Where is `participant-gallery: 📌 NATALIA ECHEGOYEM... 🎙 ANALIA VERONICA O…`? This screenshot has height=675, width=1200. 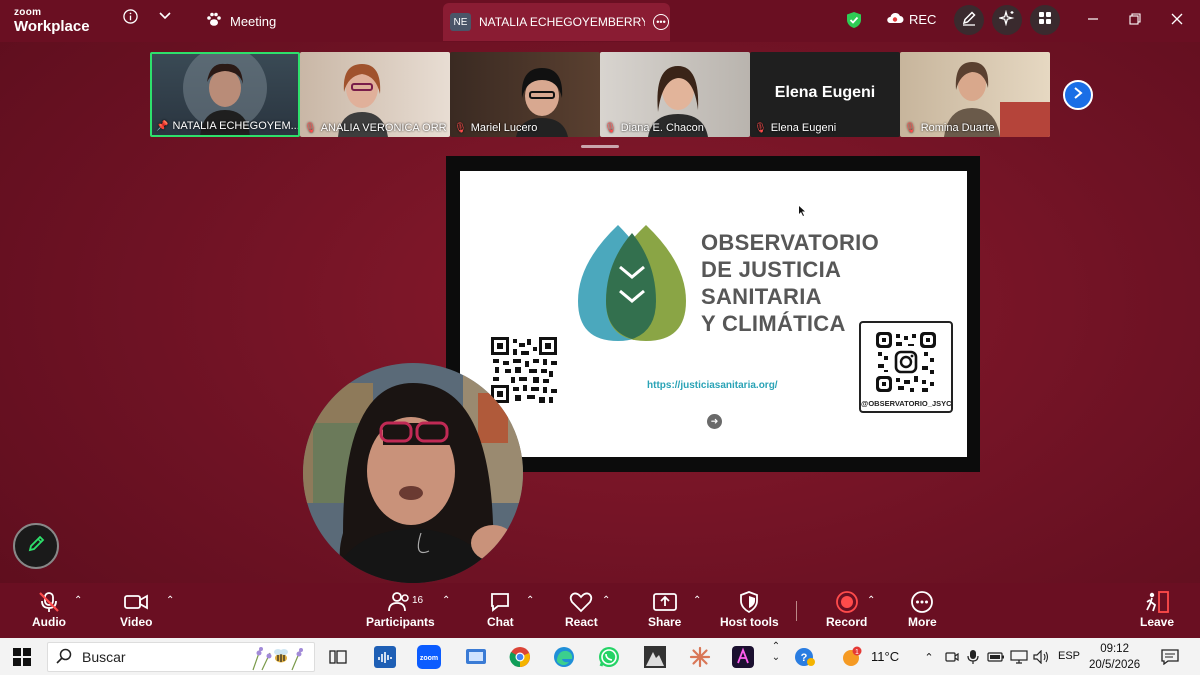 participant-gallery: 📌 NATALIA ECHEGOYEM... 🎙 ANALIA VERONICA O… is located at coordinates (600, 94).